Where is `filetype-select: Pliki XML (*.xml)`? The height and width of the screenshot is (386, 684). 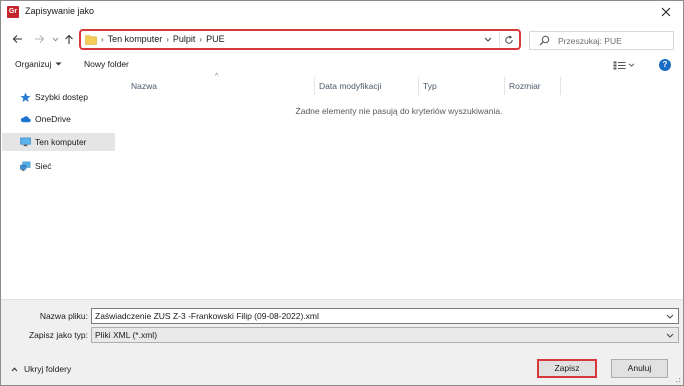
filetype-select: Pliki XML (*.xml) is located at coordinates (385, 335).